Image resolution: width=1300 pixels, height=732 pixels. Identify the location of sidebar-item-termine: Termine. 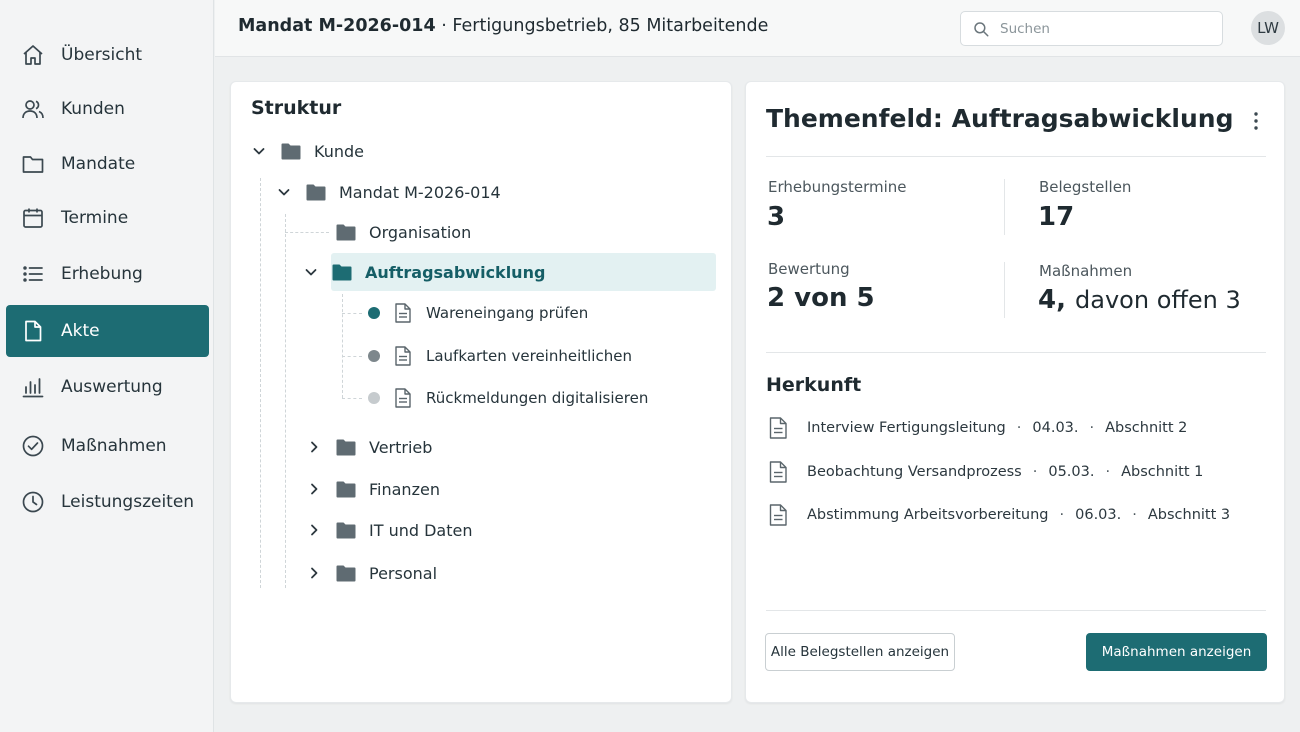
(107, 218).